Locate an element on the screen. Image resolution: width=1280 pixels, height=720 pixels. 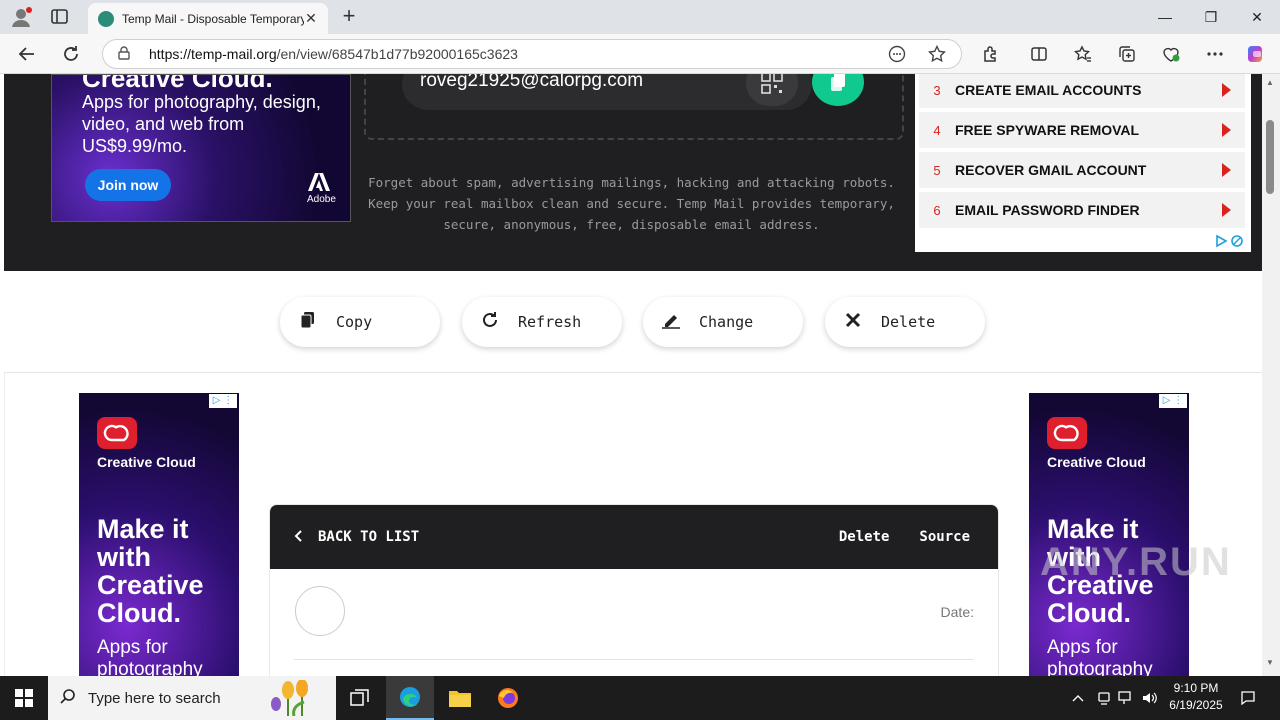
favorites-icon is located at coordinates (1083, 54).